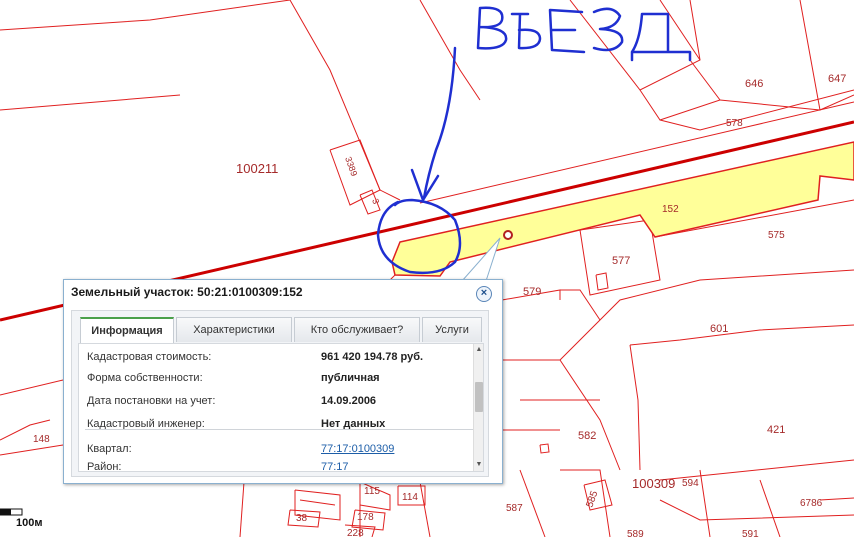 The width and height of the screenshot is (854, 537). What do you see at coordinates (811, 503) in the screenshot?
I see `parcel-label-6786: 6786` at bounding box center [811, 503].